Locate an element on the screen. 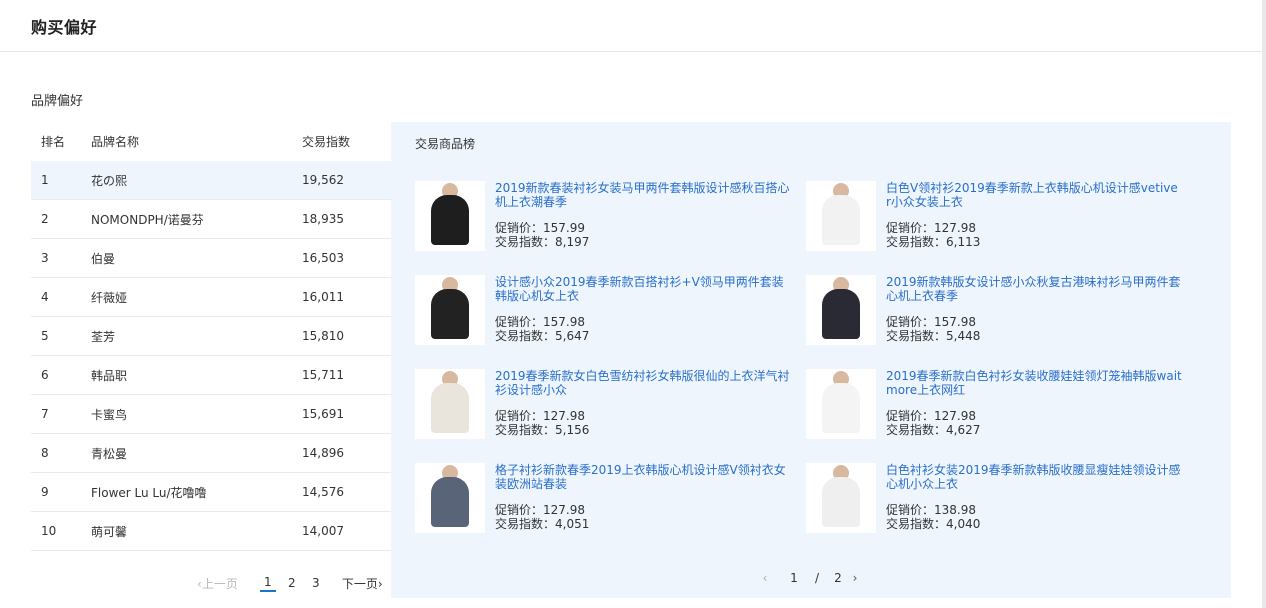 This screenshot has height=608, width=1266. brand-name: 韩品职 is located at coordinates (109, 375).